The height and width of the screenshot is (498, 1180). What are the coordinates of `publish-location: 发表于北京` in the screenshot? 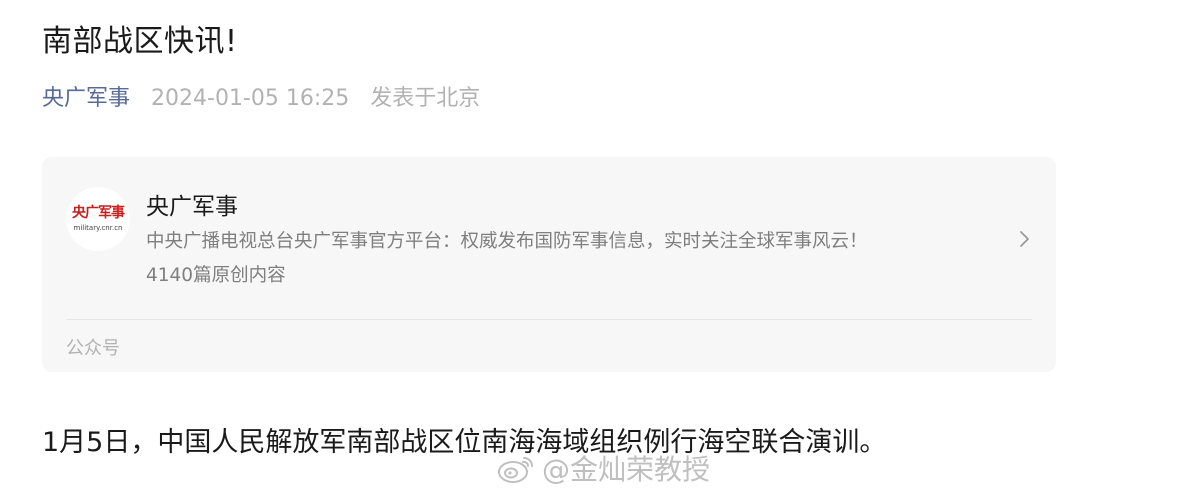 It's located at (425, 98).